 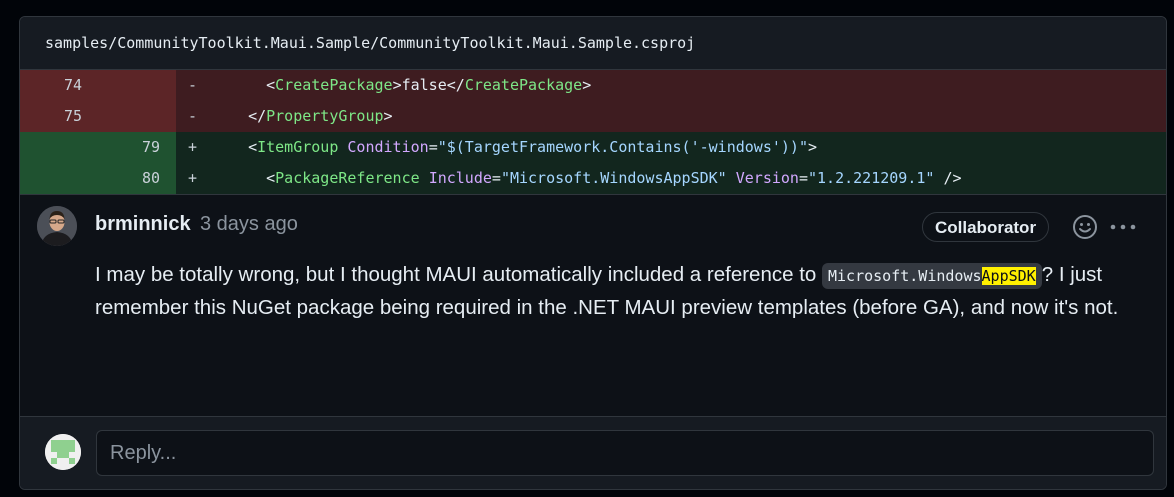 What do you see at coordinates (59, 85) in the screenshot?
I see `old-line-number: 74` at bounding box center [59, 85].